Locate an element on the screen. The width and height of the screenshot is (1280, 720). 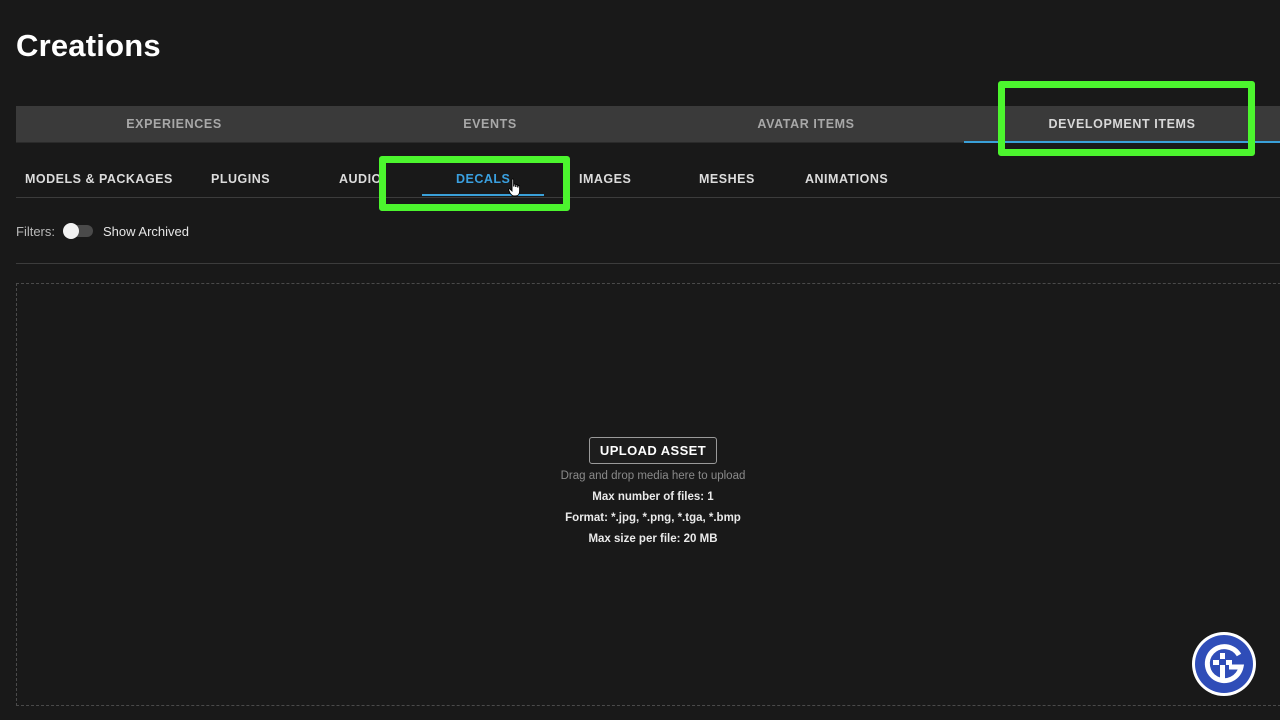
max-size-text: Max size per file: 20 MB is located at coordinates (653, 539).